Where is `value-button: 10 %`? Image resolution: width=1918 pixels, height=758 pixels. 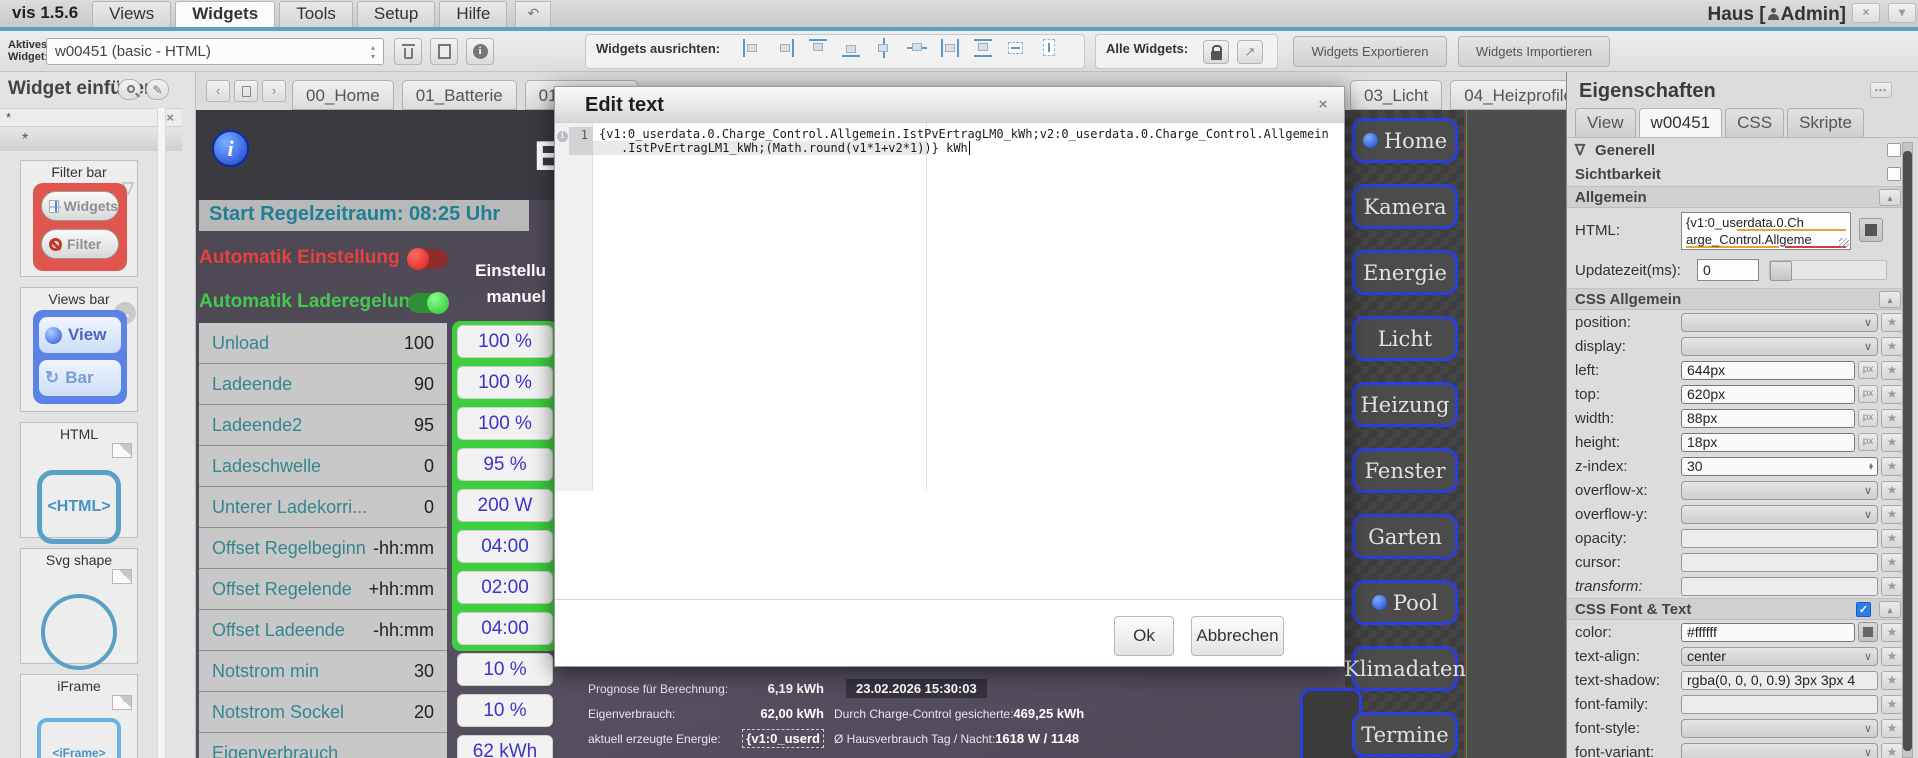 value-button: 10 % is located at coordinates (505, 710).